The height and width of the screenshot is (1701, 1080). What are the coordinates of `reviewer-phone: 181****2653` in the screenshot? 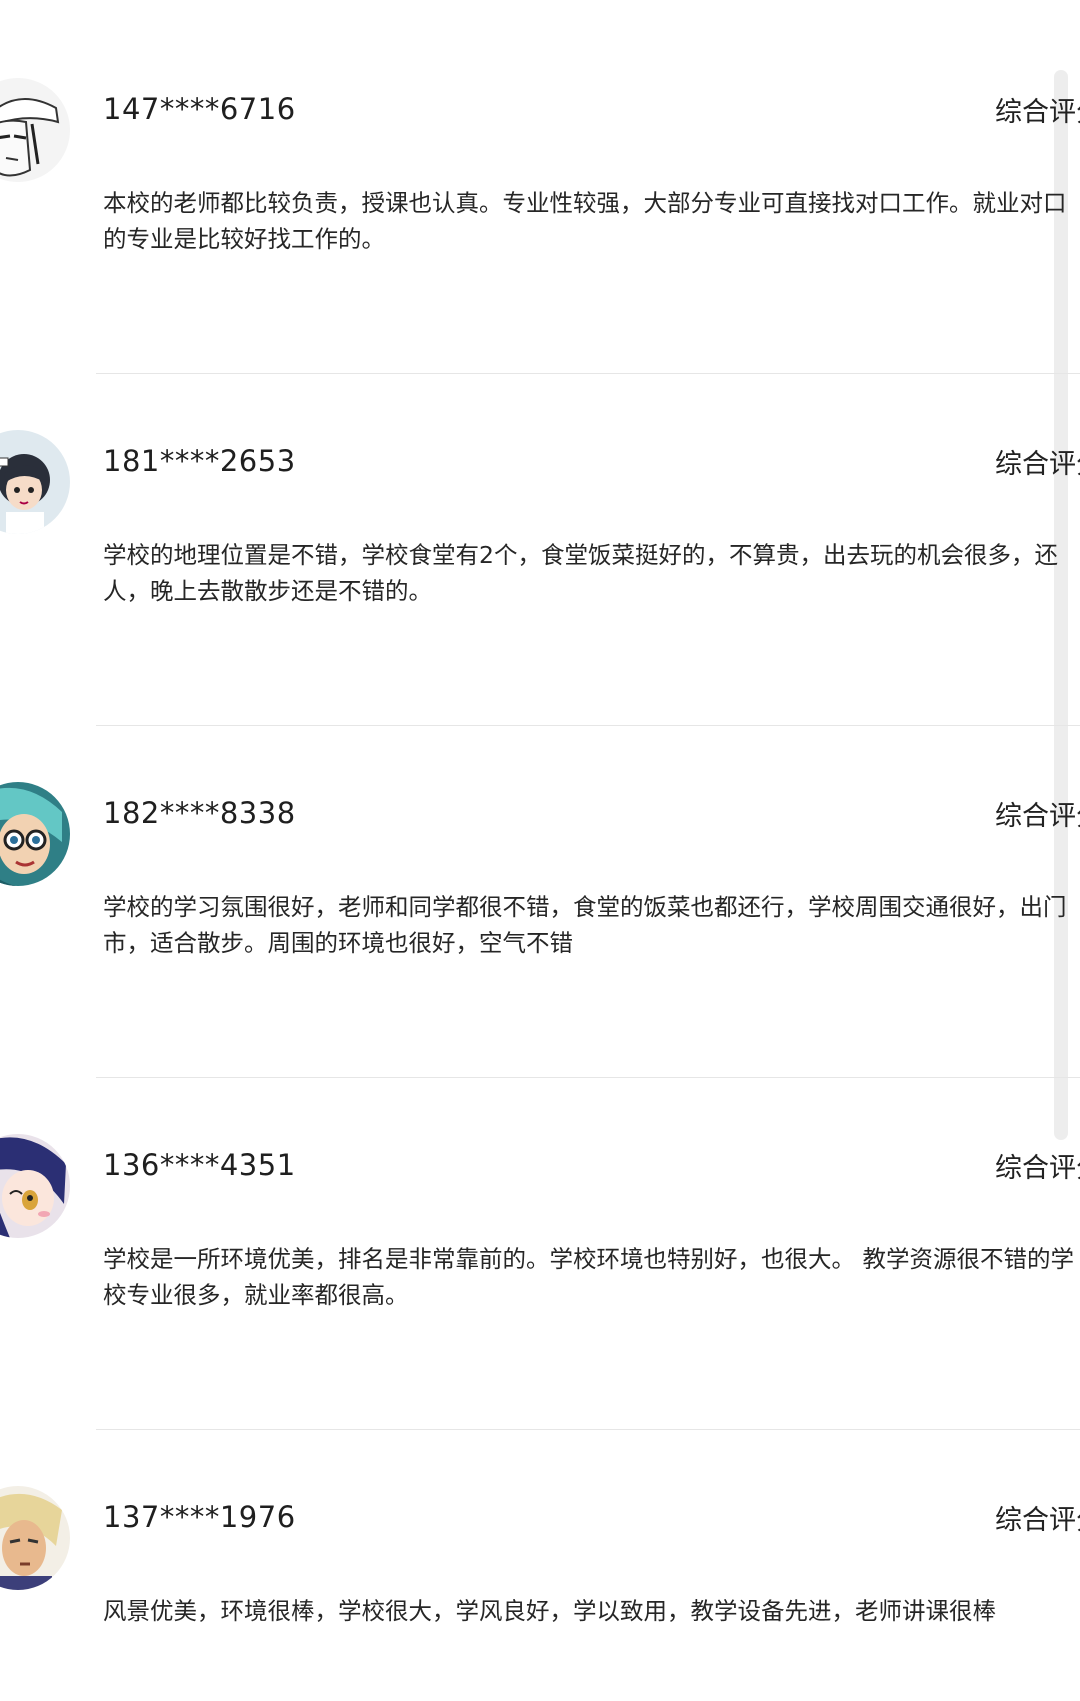 It's located at (199, 461).